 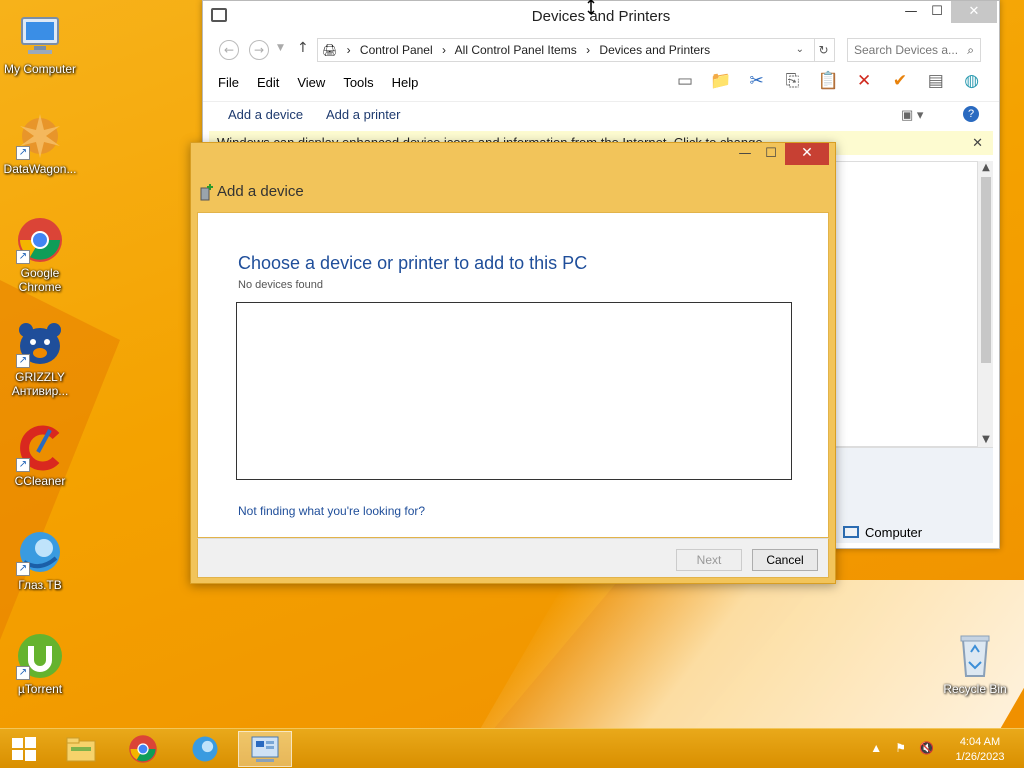 I want to click on ccleaner-icon: ↗, so click(x=40, y=448).